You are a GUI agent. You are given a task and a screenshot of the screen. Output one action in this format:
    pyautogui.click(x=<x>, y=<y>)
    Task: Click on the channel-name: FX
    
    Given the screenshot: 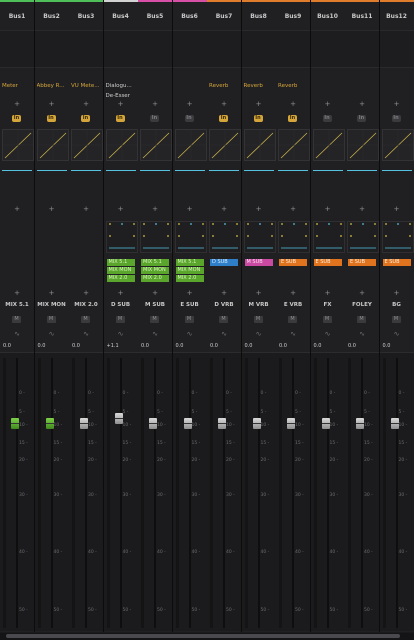 What is the action you would take?
    pyautogui.click(x=328, y=305)
    